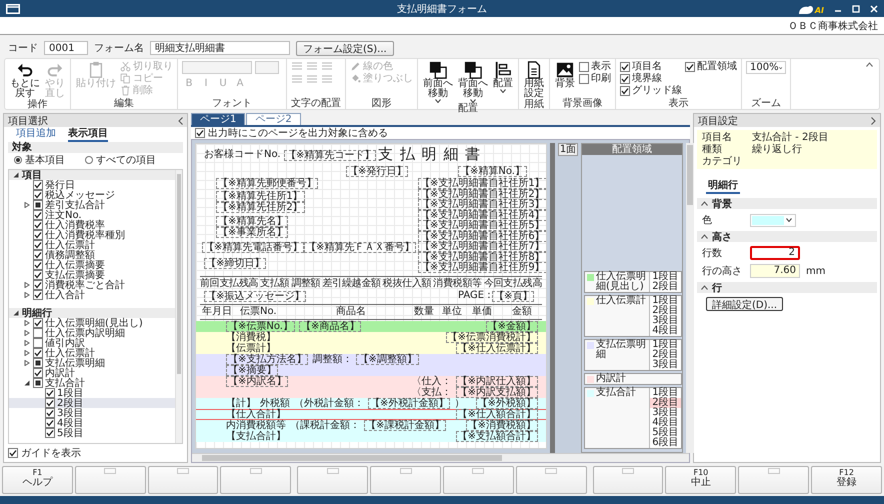  I want to click on band-legend: 仕入伝票計 1段目 2段目 3段目 4段目, so click(633, 316).